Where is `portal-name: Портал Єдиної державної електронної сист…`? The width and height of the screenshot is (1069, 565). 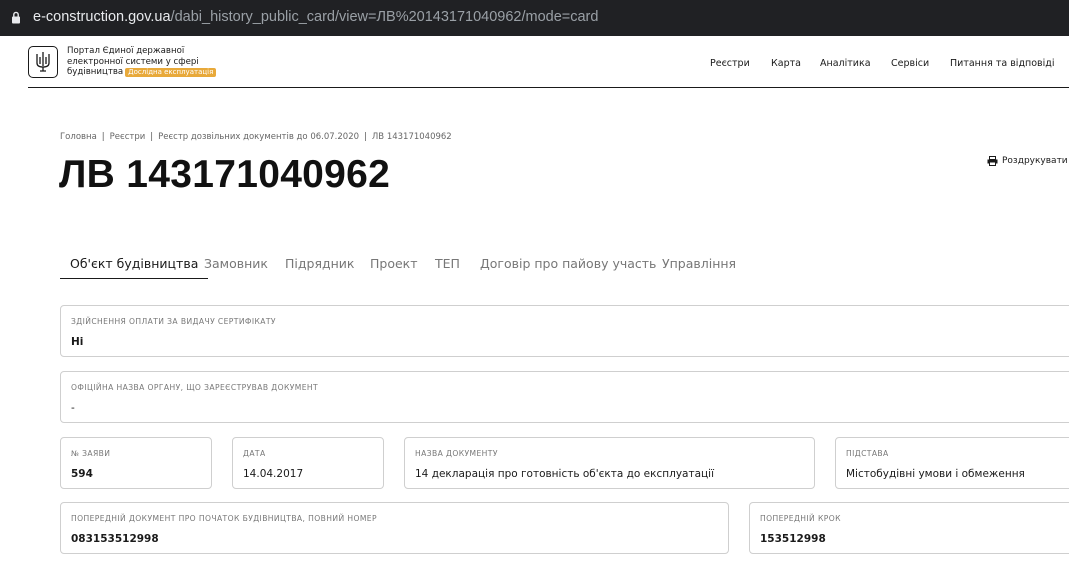
portal-name: Портал Єдиної державної електронної сист… is located at coordinates (142, 62).